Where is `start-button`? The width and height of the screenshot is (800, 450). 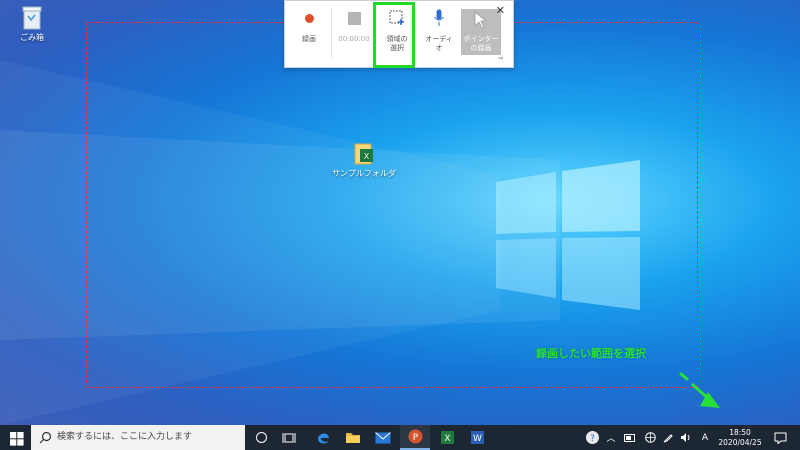
start-button is located at coordinates (17, 438).